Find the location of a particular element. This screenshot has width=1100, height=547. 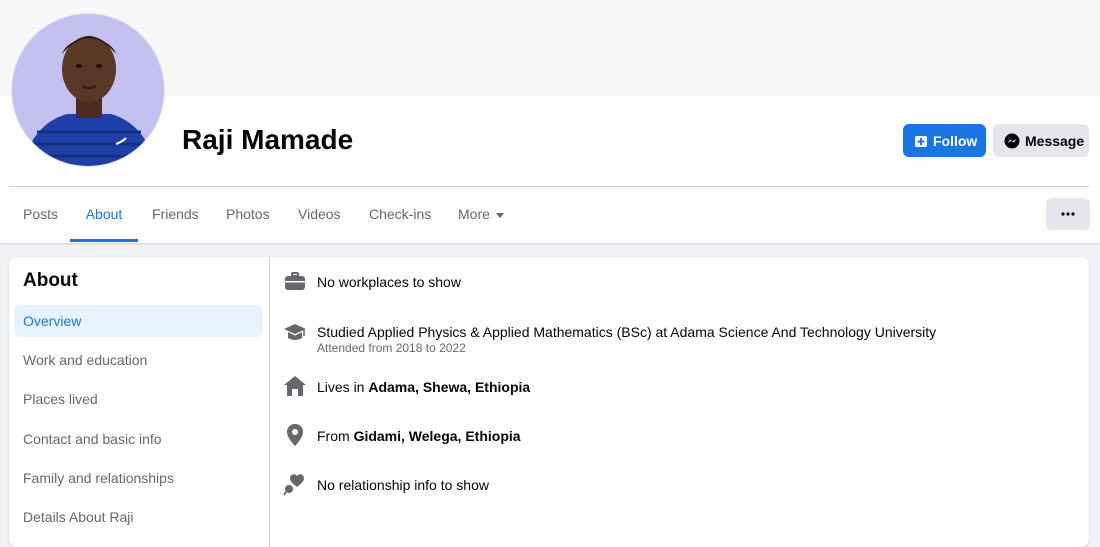

tab-label: About is located at coordinates (104, 214).